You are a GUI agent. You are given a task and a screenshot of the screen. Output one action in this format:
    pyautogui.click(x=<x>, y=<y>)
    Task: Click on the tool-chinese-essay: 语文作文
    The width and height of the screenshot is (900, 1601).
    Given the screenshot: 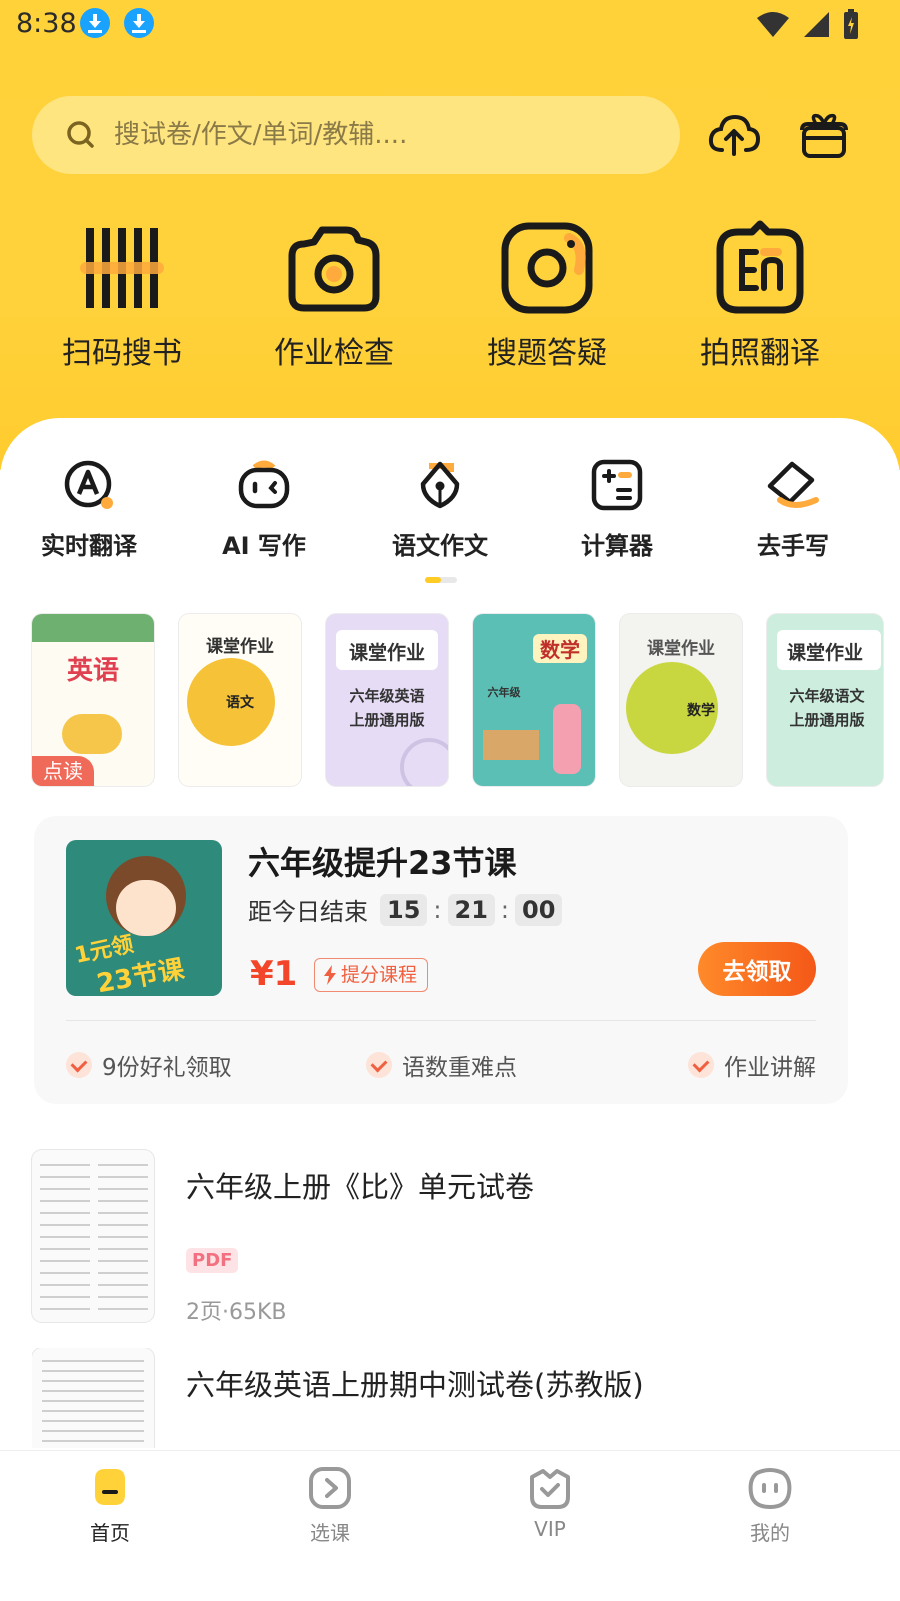 What is the action you would take?
    pyautogui.click(x=440, y=509)
    